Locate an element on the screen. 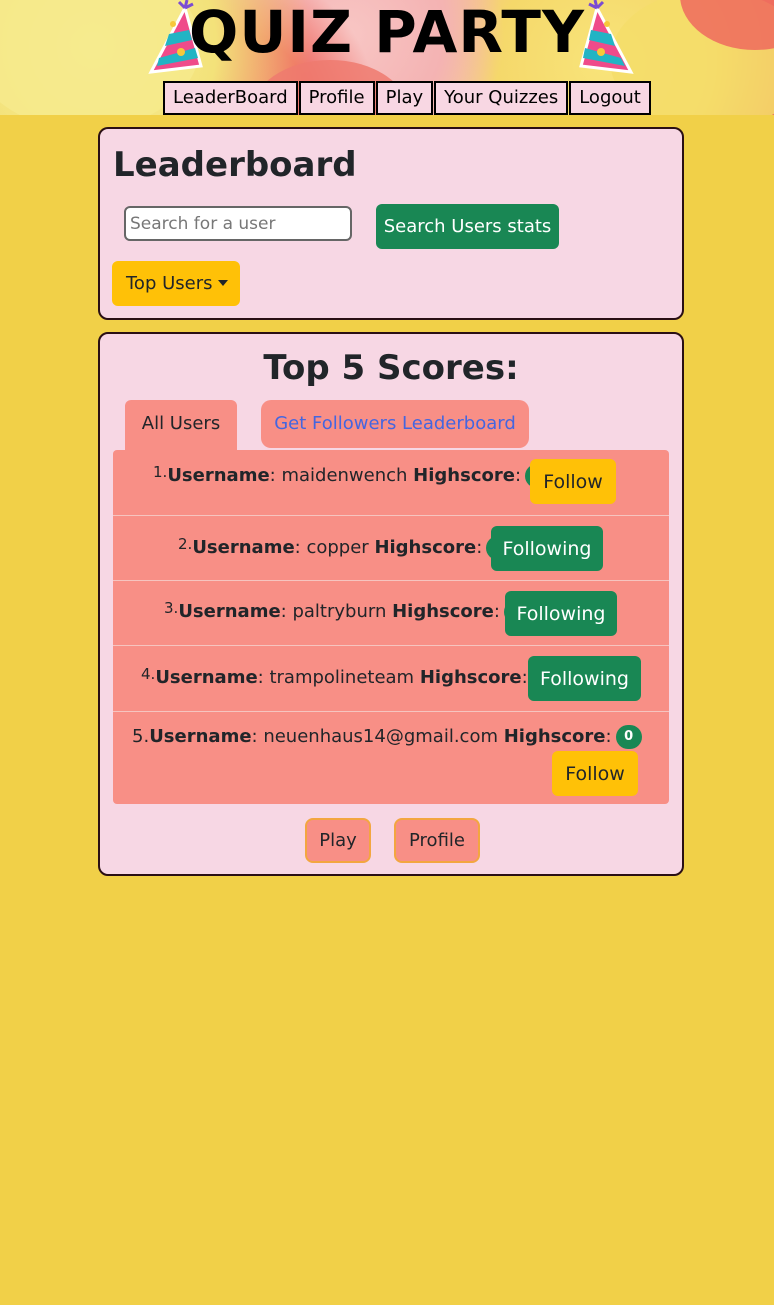 Image resolution: width=774 pixels, height=1305 pixels. username-value: trampolineteam is located at coordinates (342, 677).